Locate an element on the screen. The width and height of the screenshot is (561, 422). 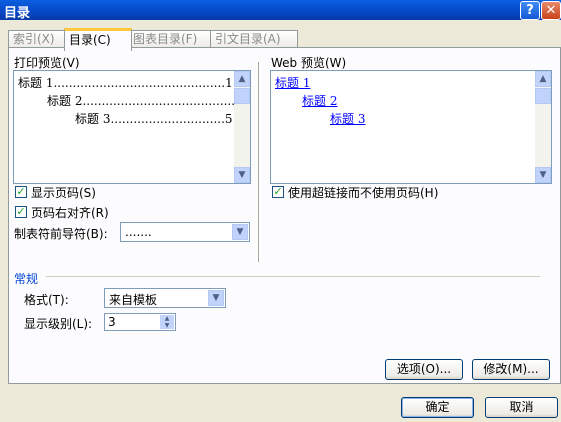
format-select: 来自模板 ▼ is located at coordinates (165, 298).